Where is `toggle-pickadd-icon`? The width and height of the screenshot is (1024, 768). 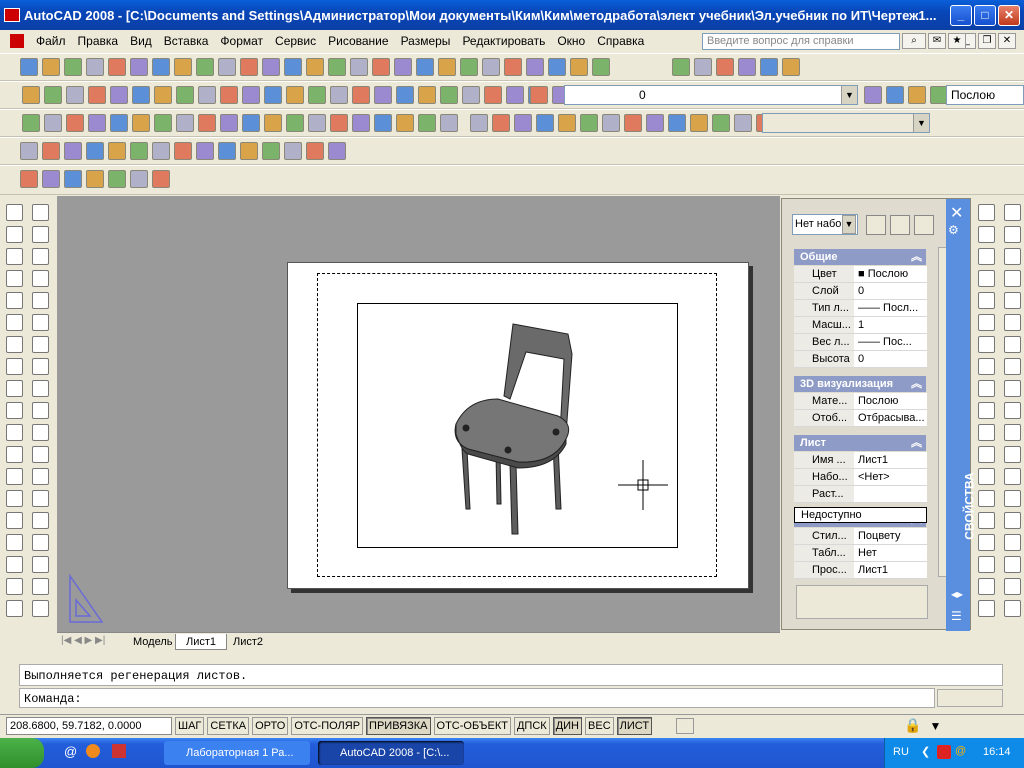 toggle-pickadd-icon is located at coordinates (876, 225).